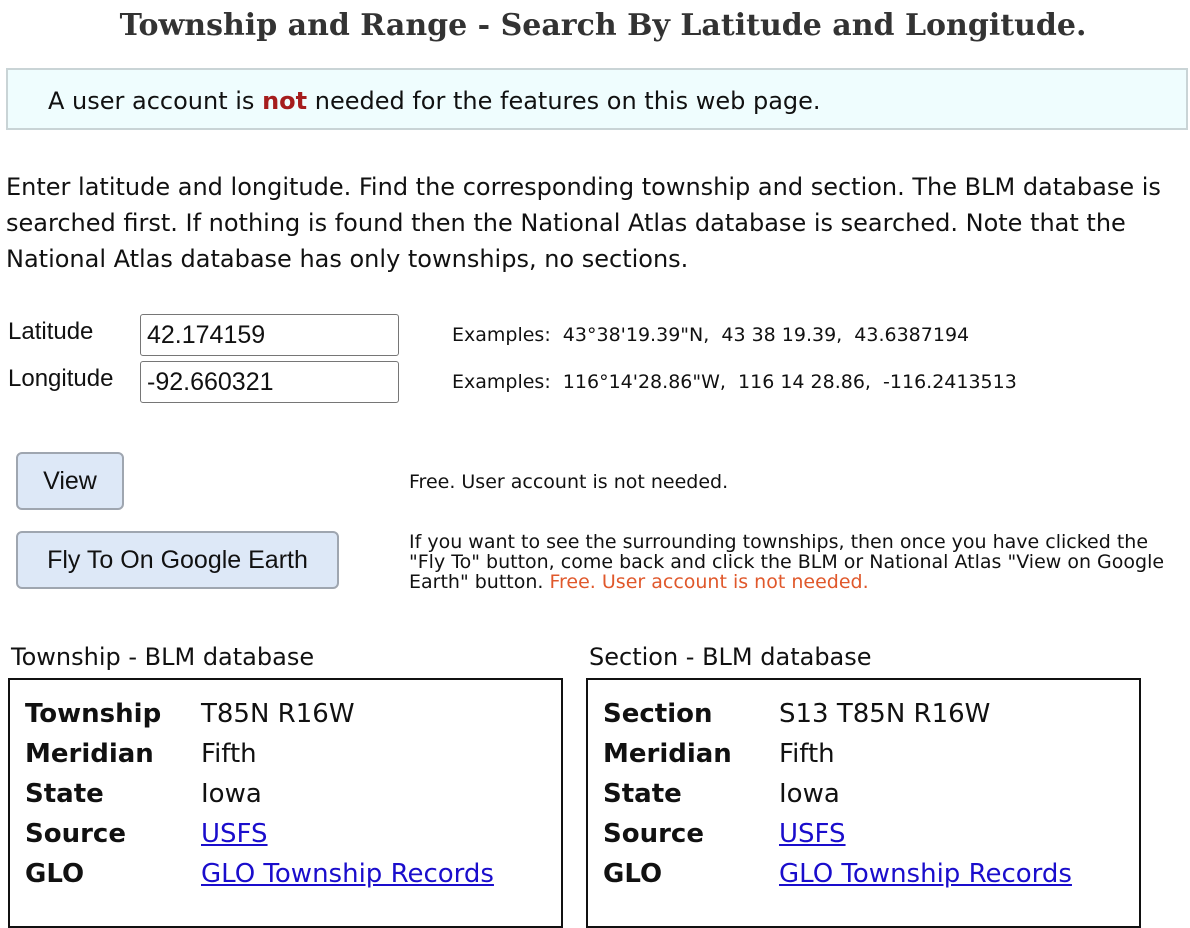 This screenshot has height=928, width=1190. What do you see at coordinates (812, 834) in the screenshot?
I see `section-source-link: USFS` at bounding box center [812, 834].